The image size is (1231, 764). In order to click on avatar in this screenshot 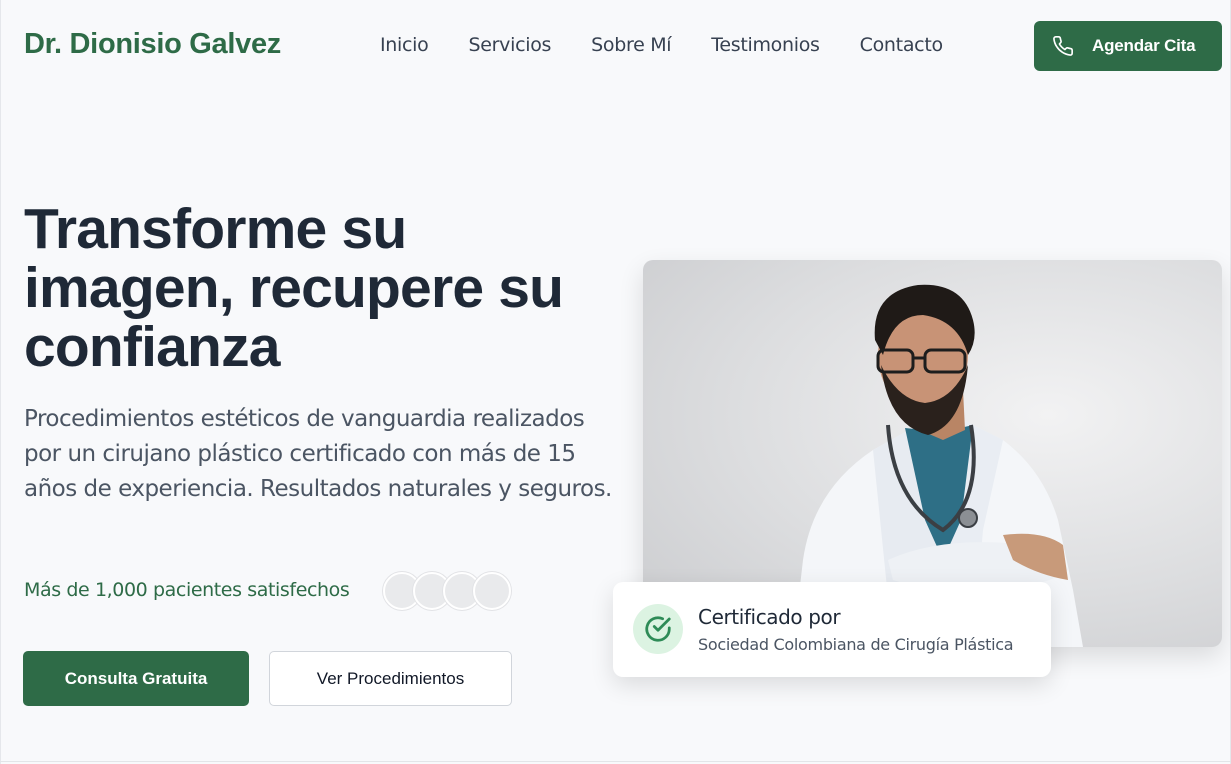, I will do `click(492, 591)`.